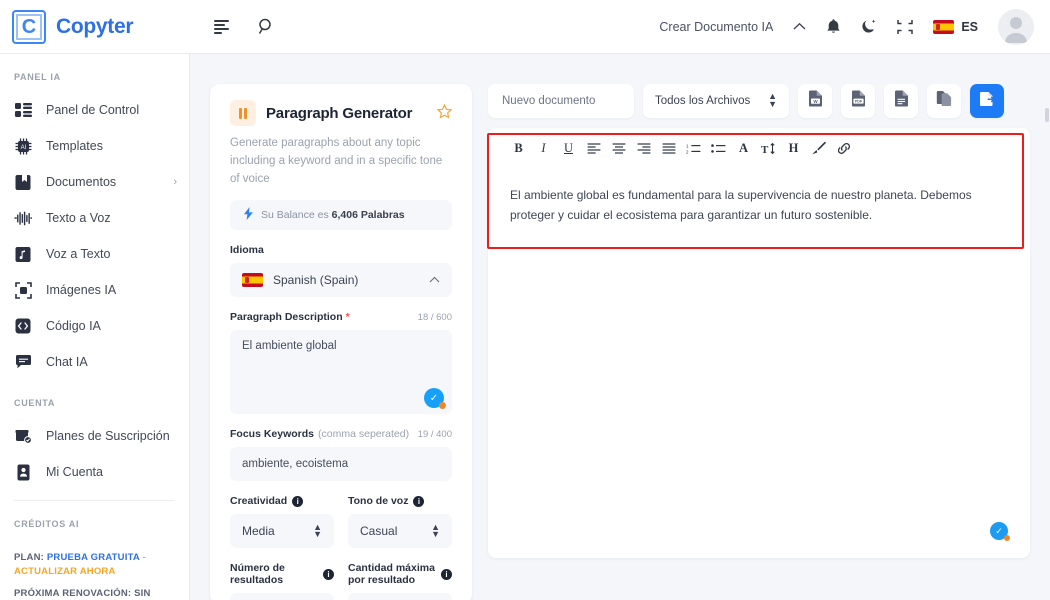 This screenshot has width=1050, height=600. What do you see at coordinates (391, 574) in the screenshot?
I see `max-length-label-text: Cantidad máxima por resultado` at bounding box center [391, 574].